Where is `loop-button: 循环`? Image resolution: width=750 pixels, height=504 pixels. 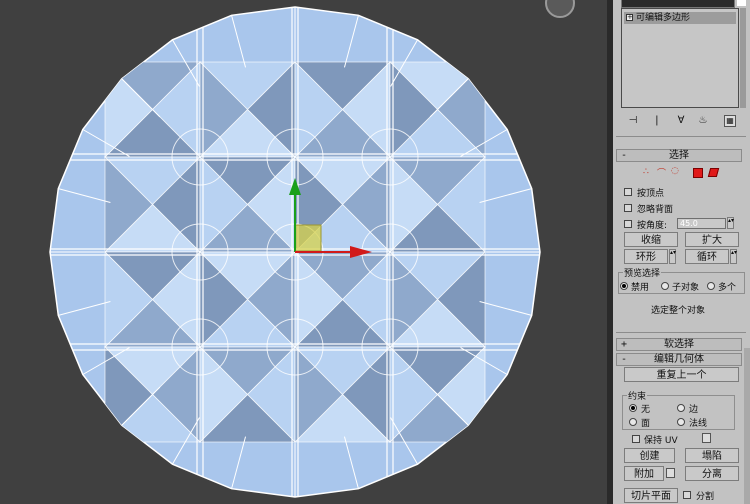
loop-button: 循环 is located at coordinates (707, 256).